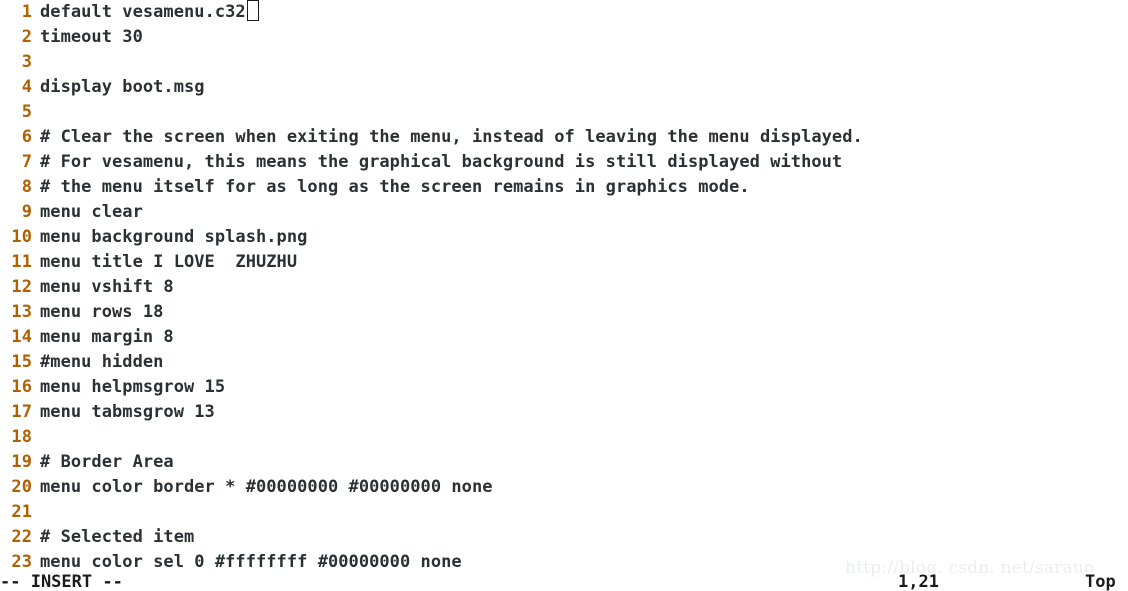  I want to click on line-content: #menu hidden, so click(101, 362).